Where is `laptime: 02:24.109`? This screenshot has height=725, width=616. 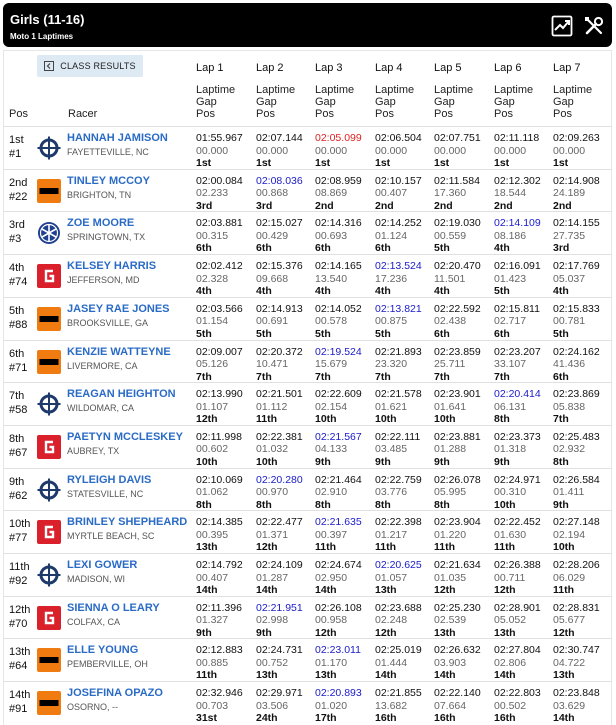
laptime: 02:24.109 is located at coordinates (279, 565).